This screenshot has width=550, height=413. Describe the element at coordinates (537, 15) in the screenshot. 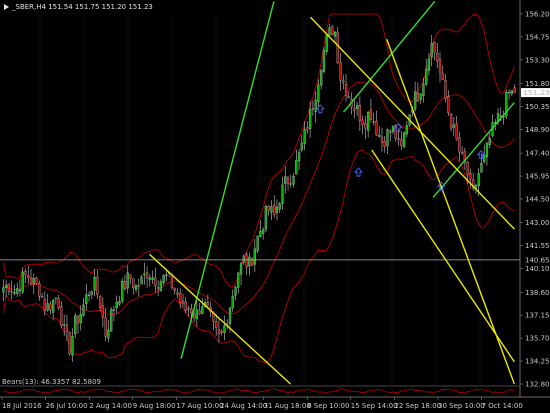

I see `price-tick-label: 156.20` at that location.